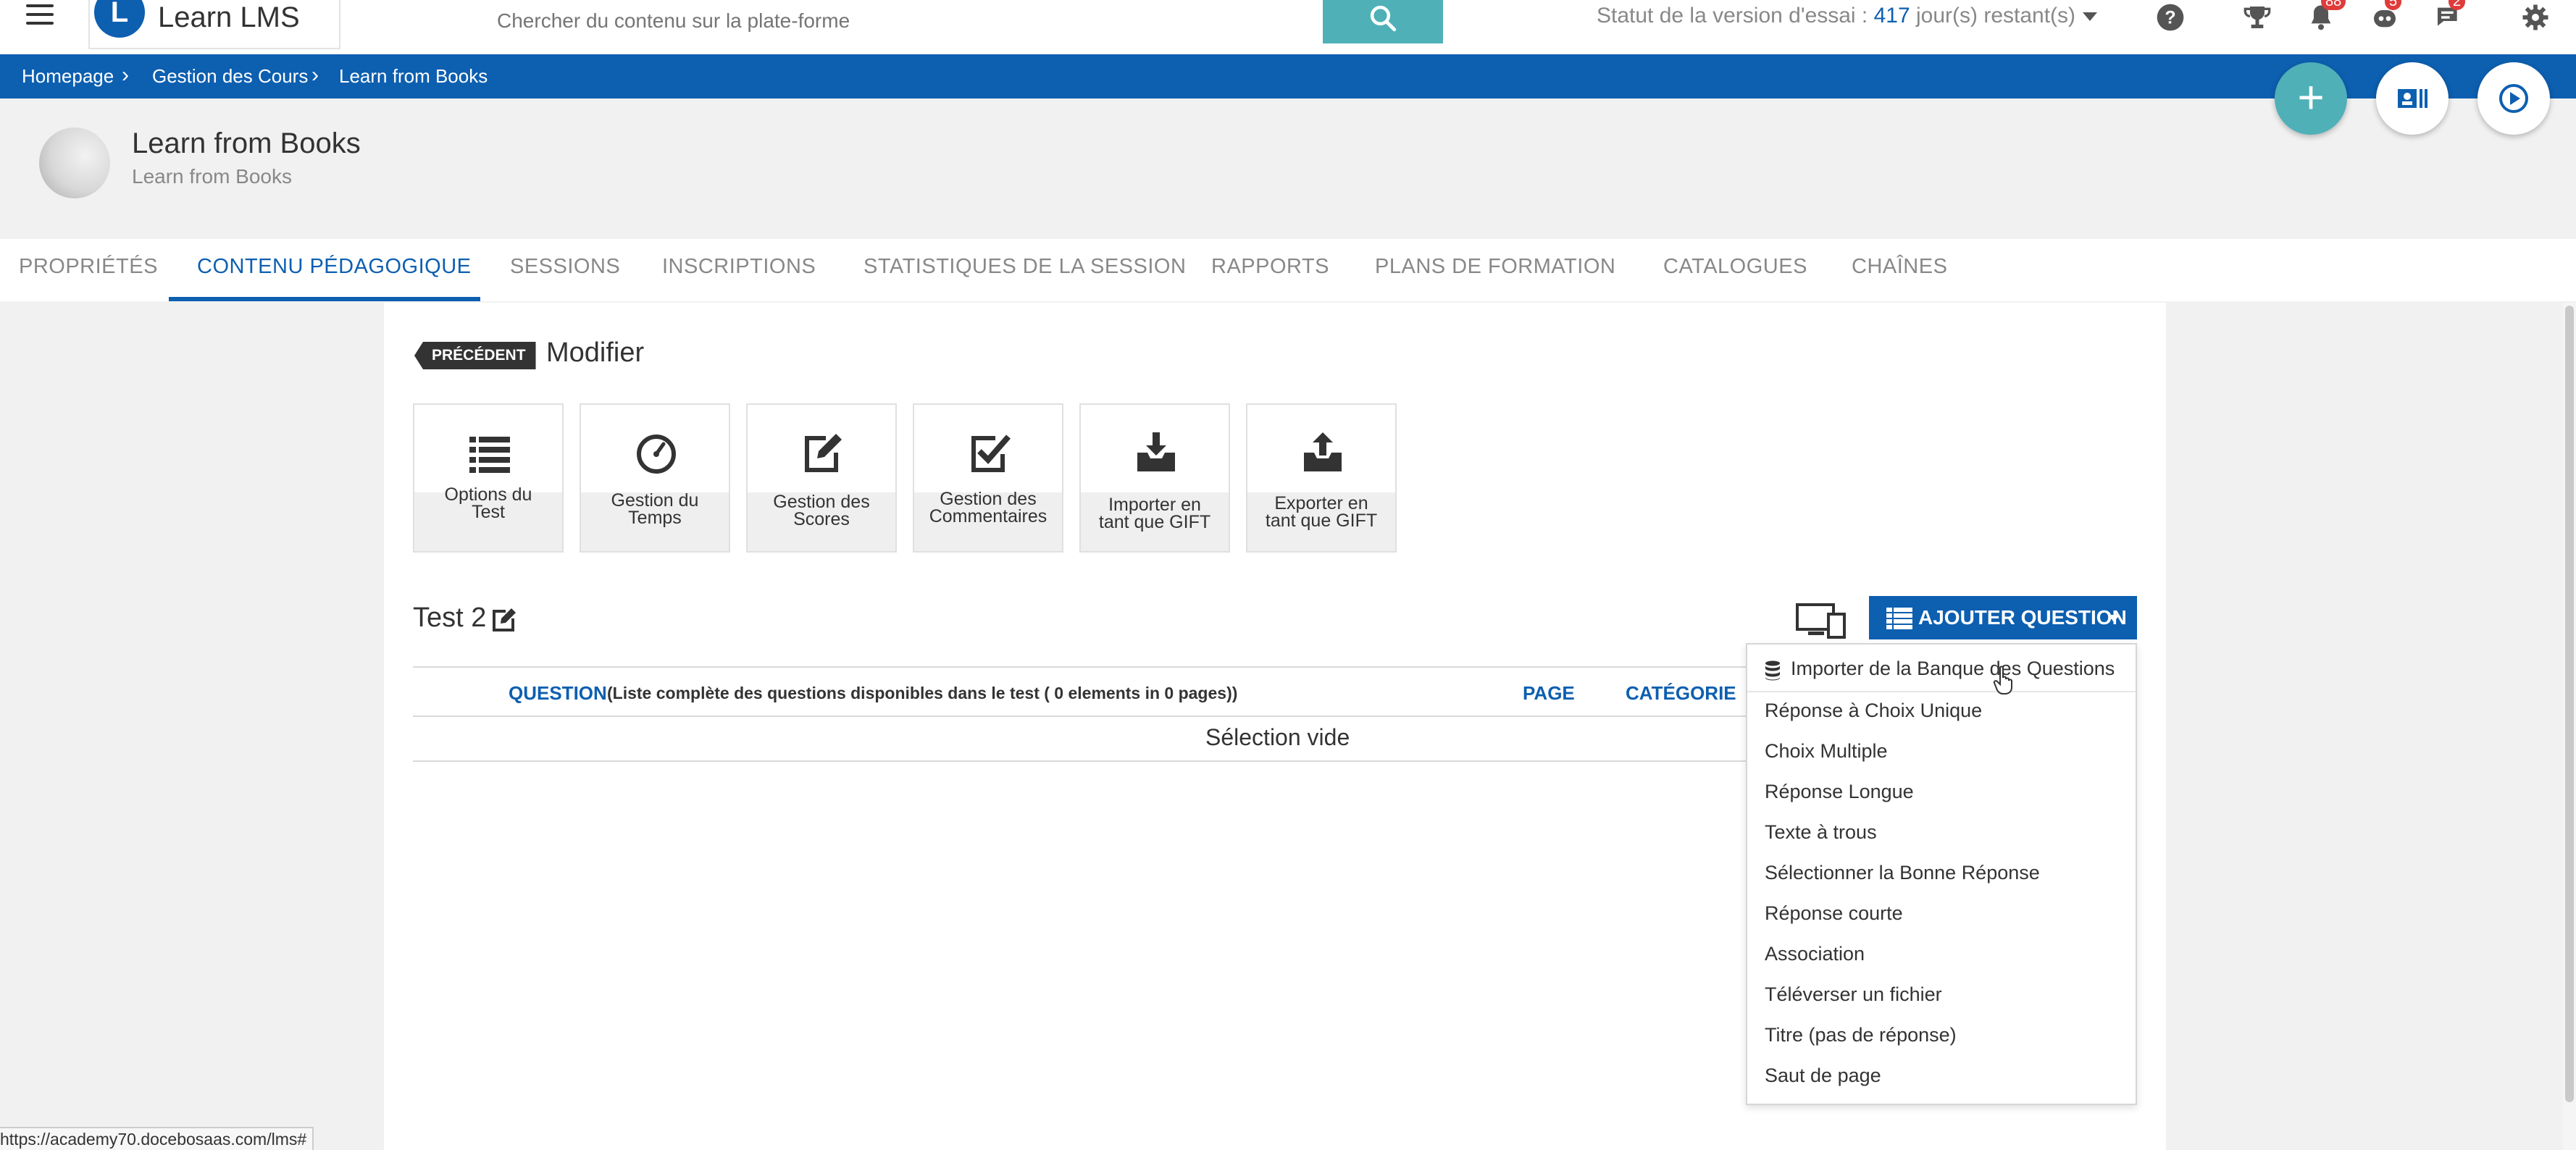  I want to click on bot-icon: 5, so click(2386, 16).